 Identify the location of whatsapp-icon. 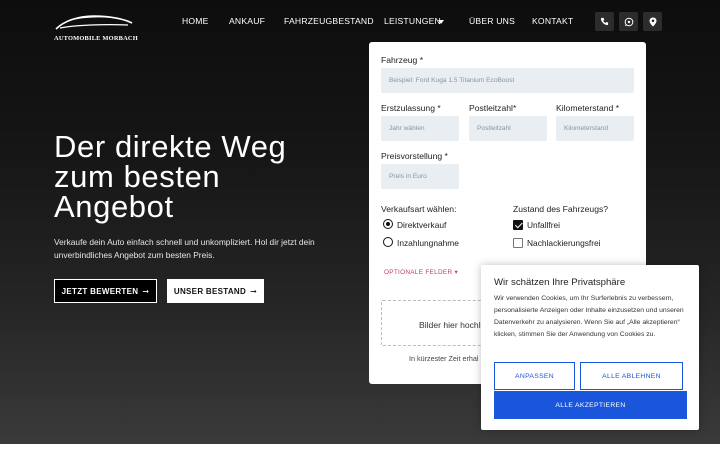
(628, 21).